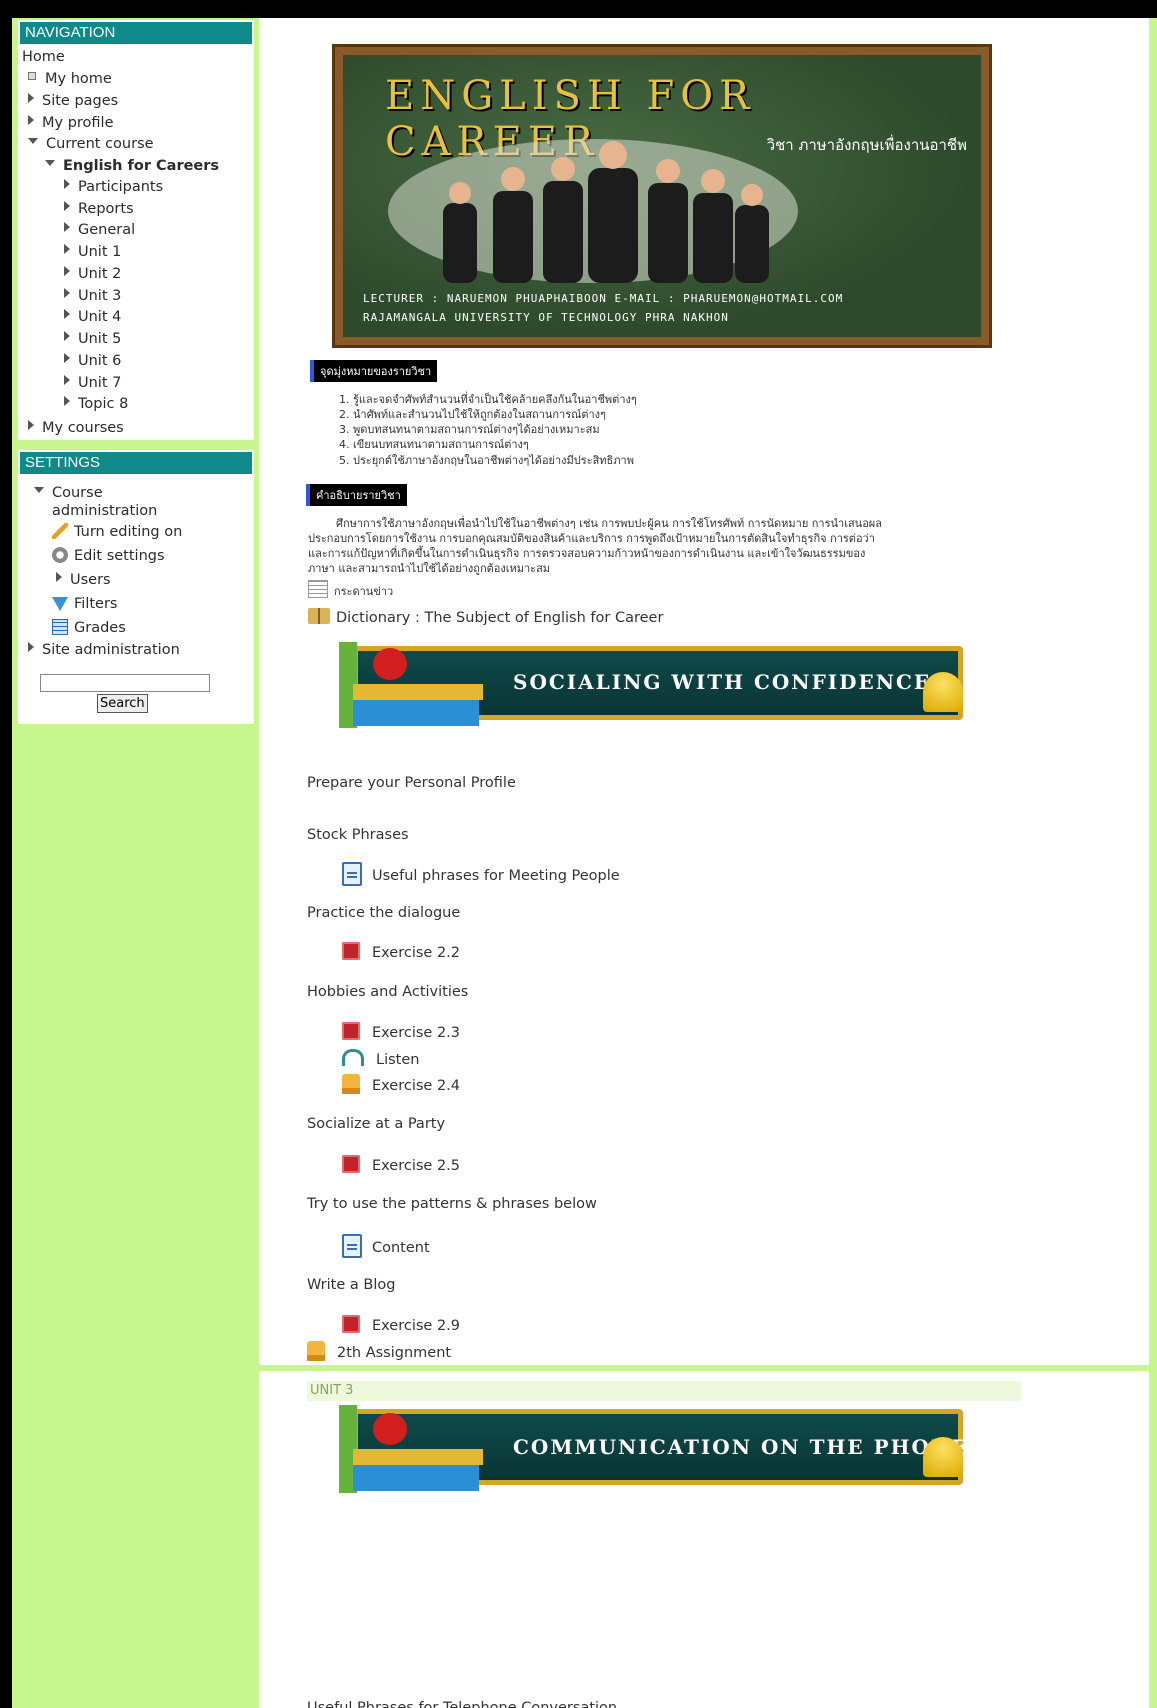 This screenshot has height=1708, width=1157. What do you see at coordinates (99, 317) in the screenshot?
I see `nav-unit-4: Unit 4` at bounding box center [99, 317].